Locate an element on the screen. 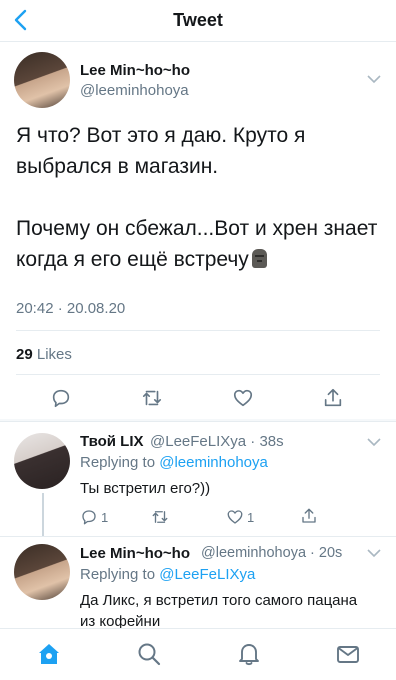  reply-text: Ты встретил его?)) is located at coordinates (145, 488).